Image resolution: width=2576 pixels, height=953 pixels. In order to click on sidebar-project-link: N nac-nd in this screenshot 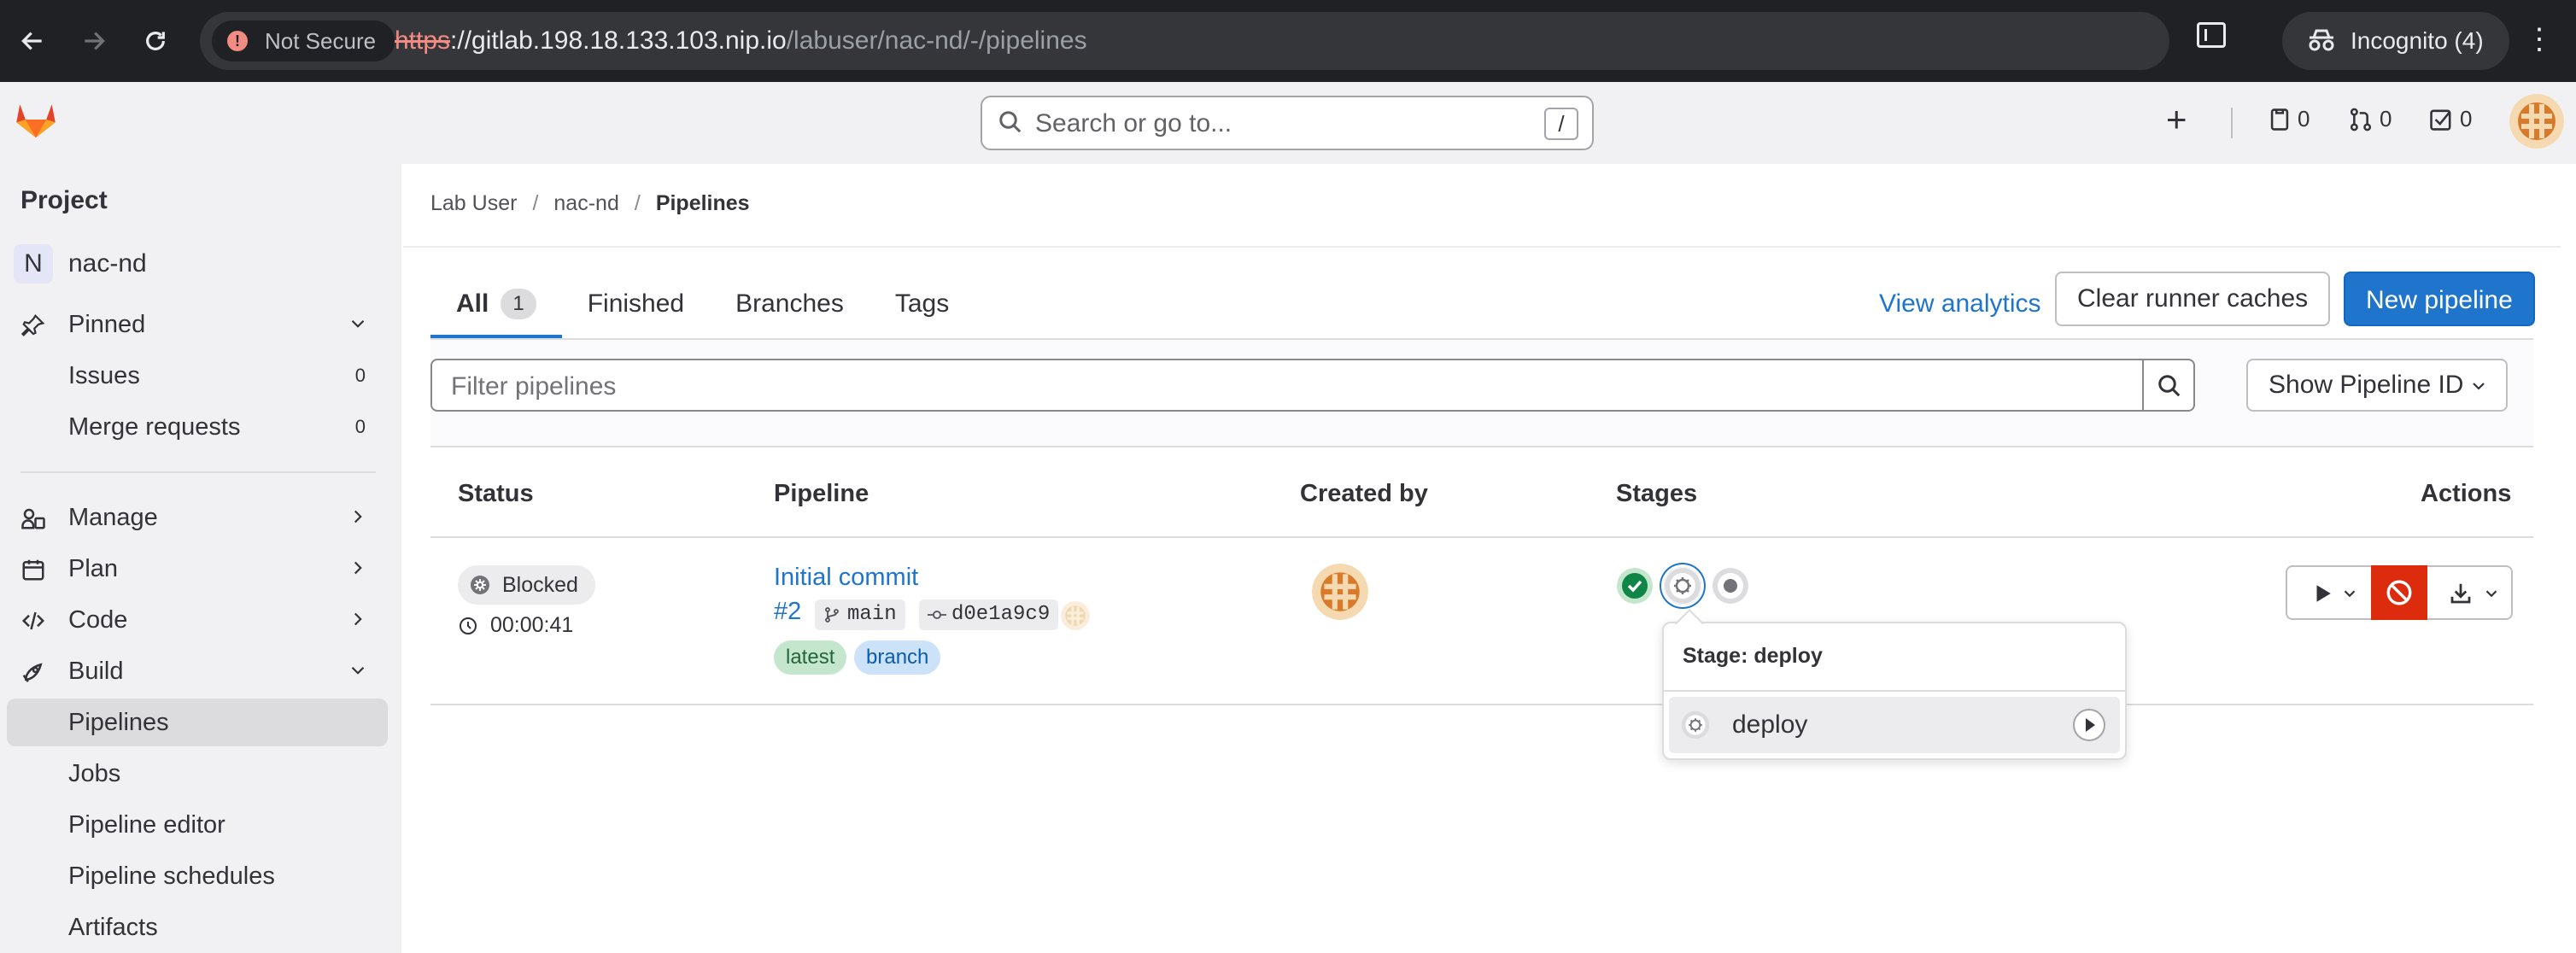, I will do `click(80, 264)`.